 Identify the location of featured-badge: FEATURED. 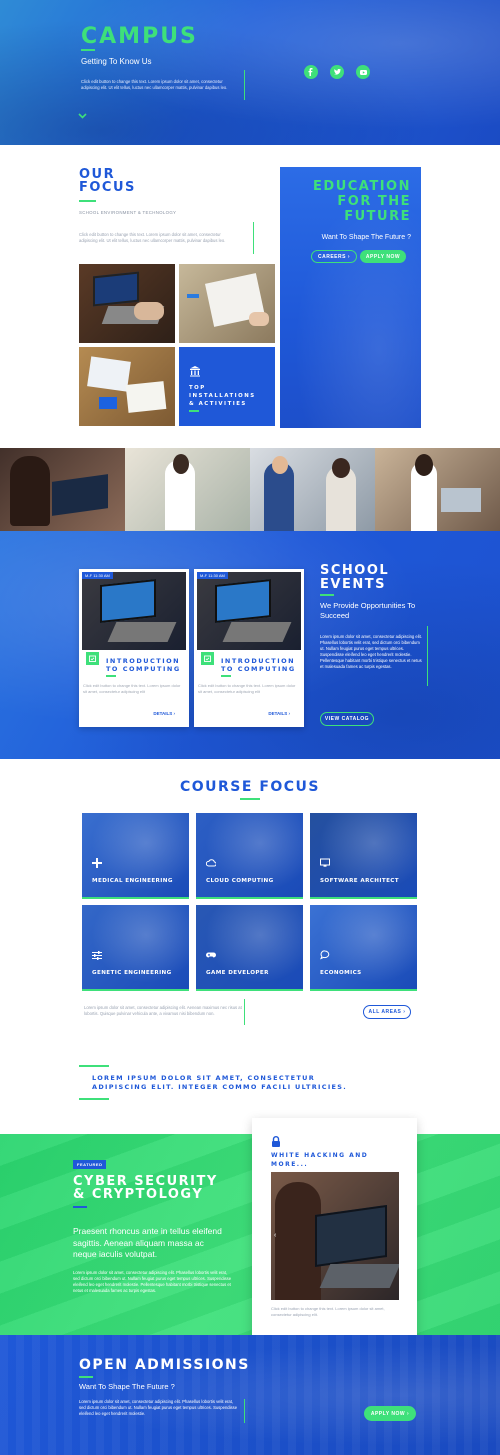
(90, 1164).